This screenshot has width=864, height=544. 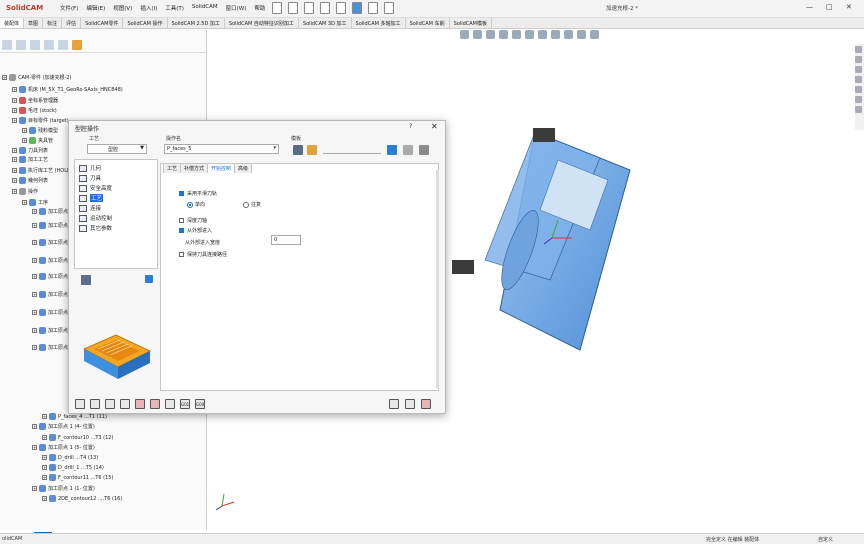 I want to click on menu-solidcam: SolidCAM, so click(x=205, y=8).